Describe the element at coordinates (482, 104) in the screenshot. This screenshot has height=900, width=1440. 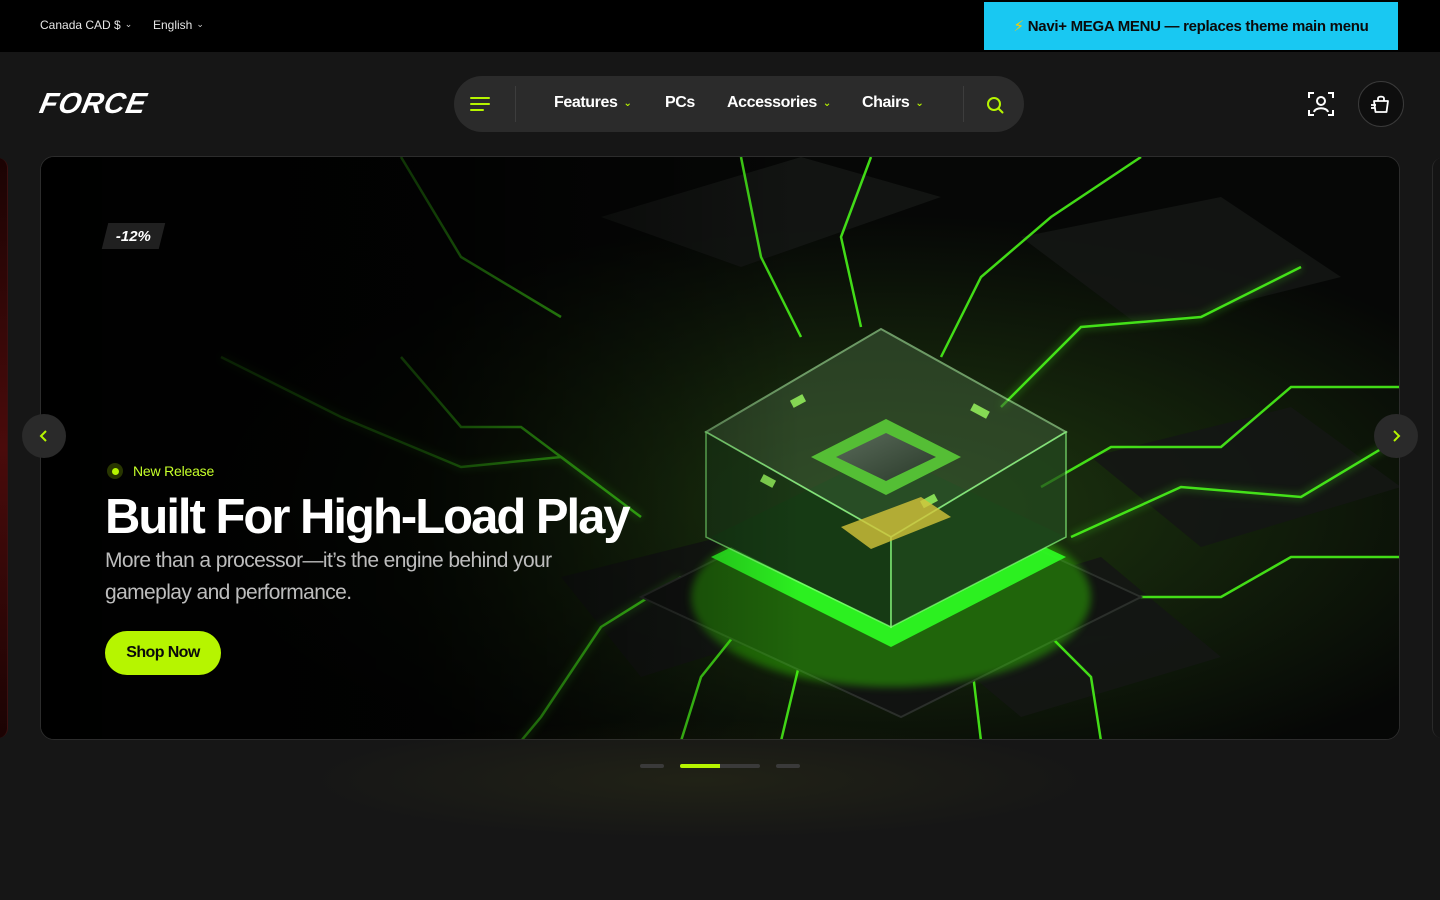
I see `menu-icon` at that location.